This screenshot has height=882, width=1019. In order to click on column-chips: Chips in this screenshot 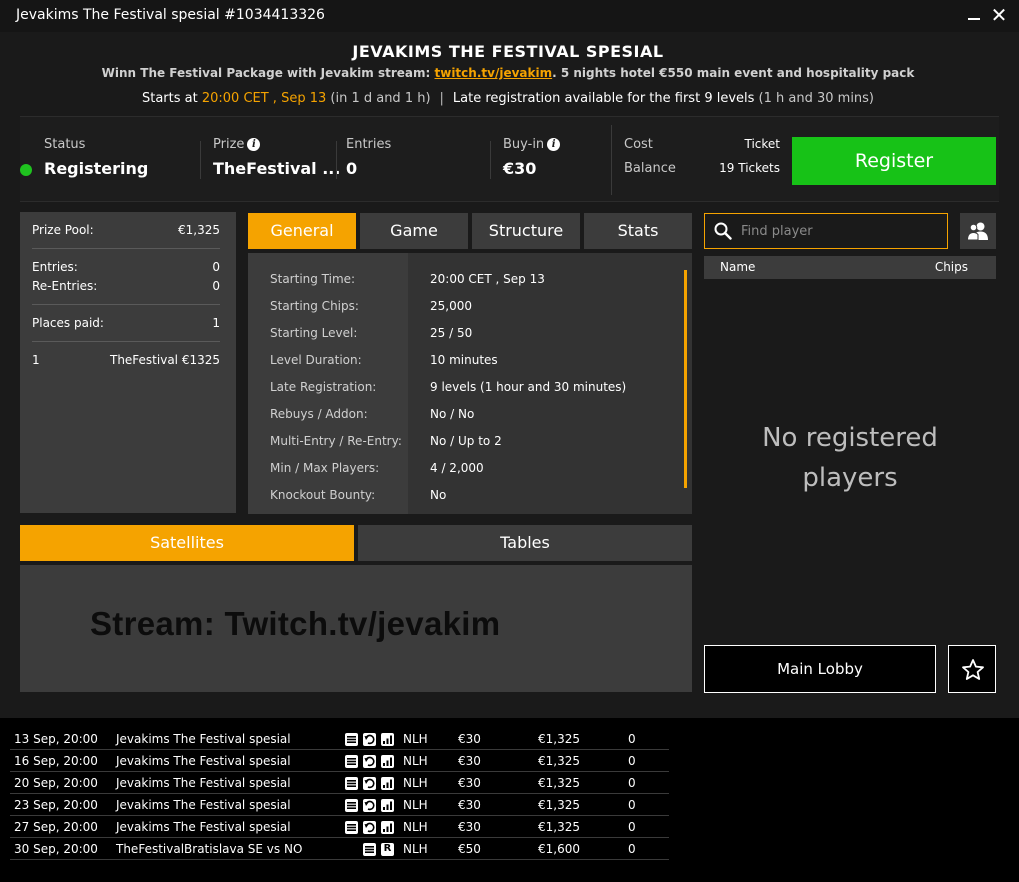, I will do `click(951, 267)`.